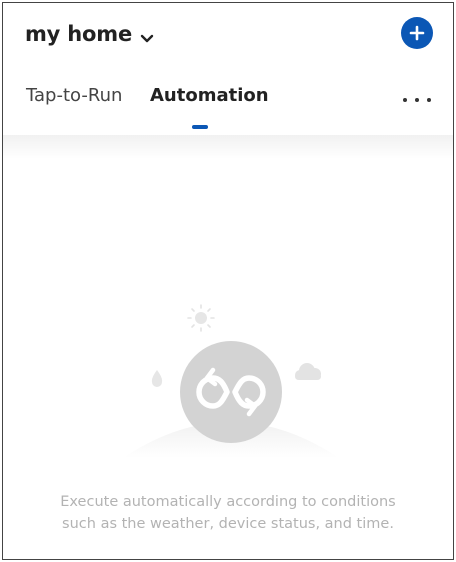  I want to click on plus-icon, so click(417, 33).